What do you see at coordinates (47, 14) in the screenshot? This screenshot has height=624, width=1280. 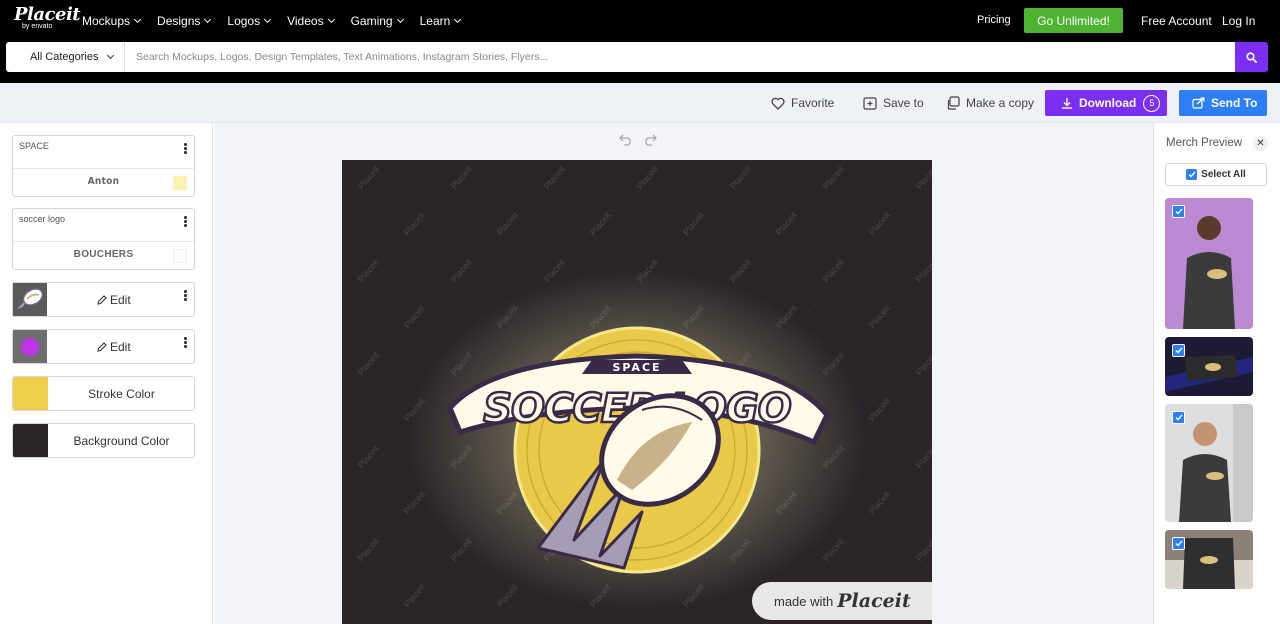 I see `logo-text: Placeit` at bounding box center [47, 14].